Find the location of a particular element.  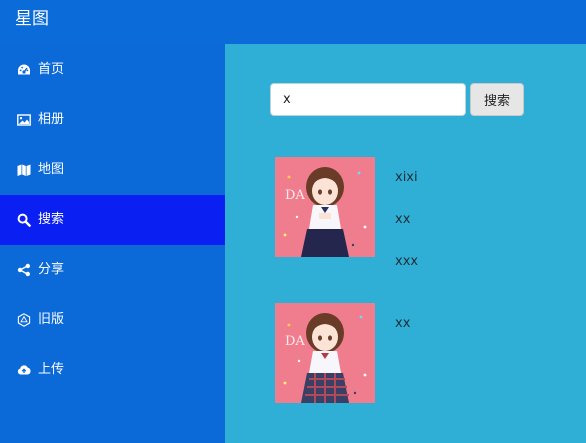

result-tag: xxx is located at coordinates (406, 262).